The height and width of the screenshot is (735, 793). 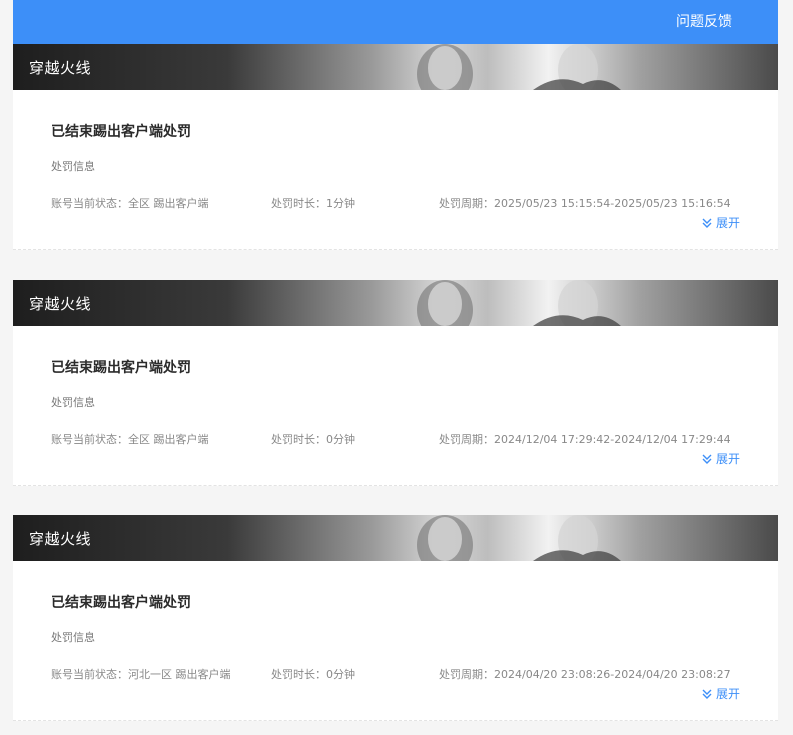 I want to click on duration-value: 1分钟, so click(x=340, y=203).